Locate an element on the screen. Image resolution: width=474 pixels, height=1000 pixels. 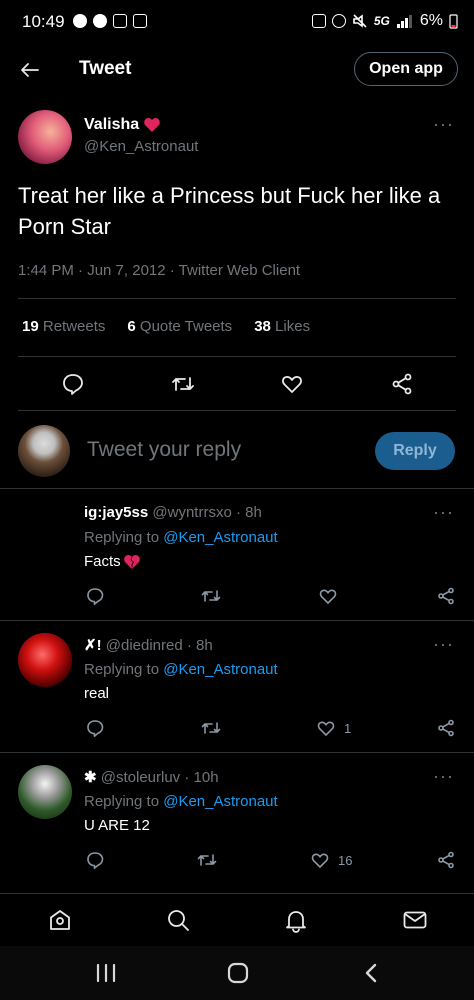
reply-text: Facts is located at coordinates (102, 561).